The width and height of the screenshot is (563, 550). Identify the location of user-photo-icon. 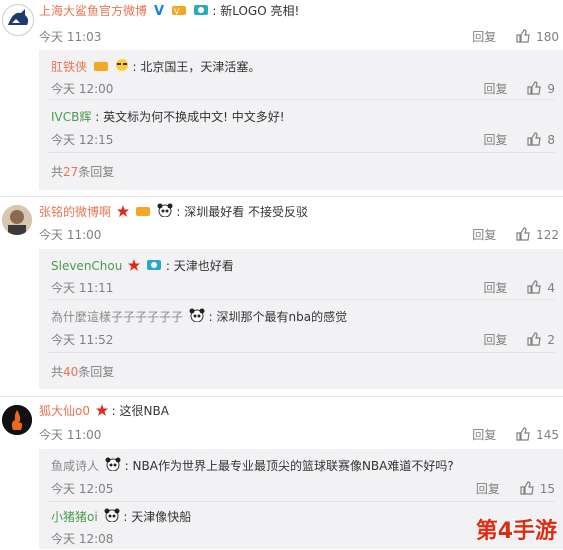
(17, 220).